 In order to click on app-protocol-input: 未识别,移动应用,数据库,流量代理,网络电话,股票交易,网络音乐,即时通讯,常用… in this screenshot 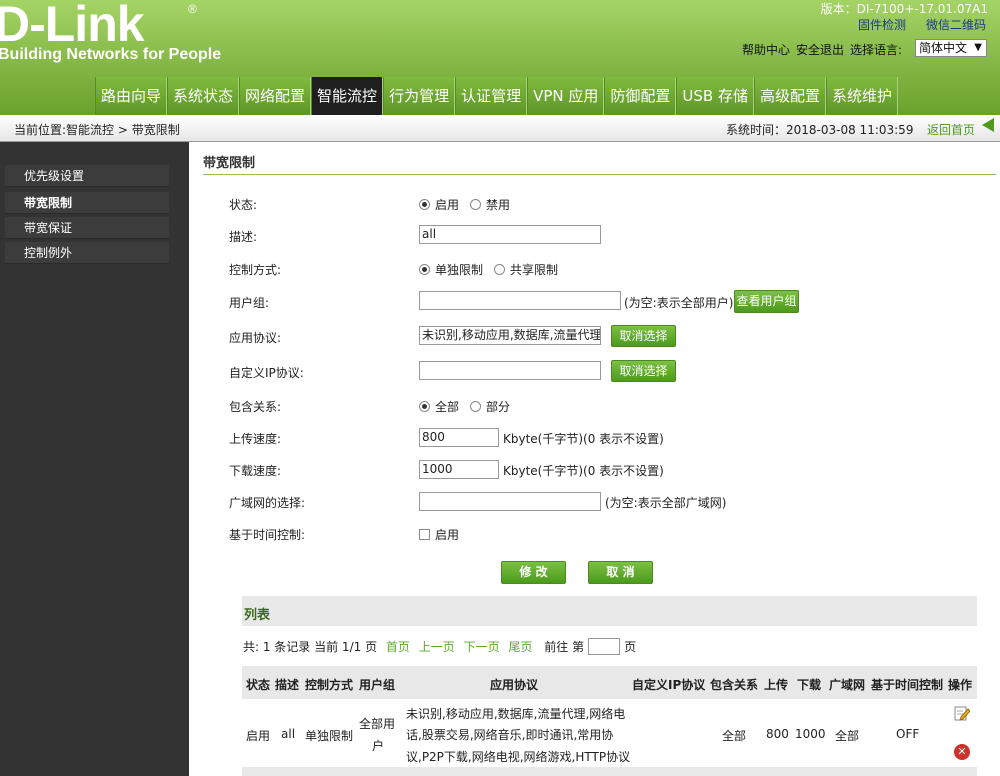, I will do `click(510, 335)`.